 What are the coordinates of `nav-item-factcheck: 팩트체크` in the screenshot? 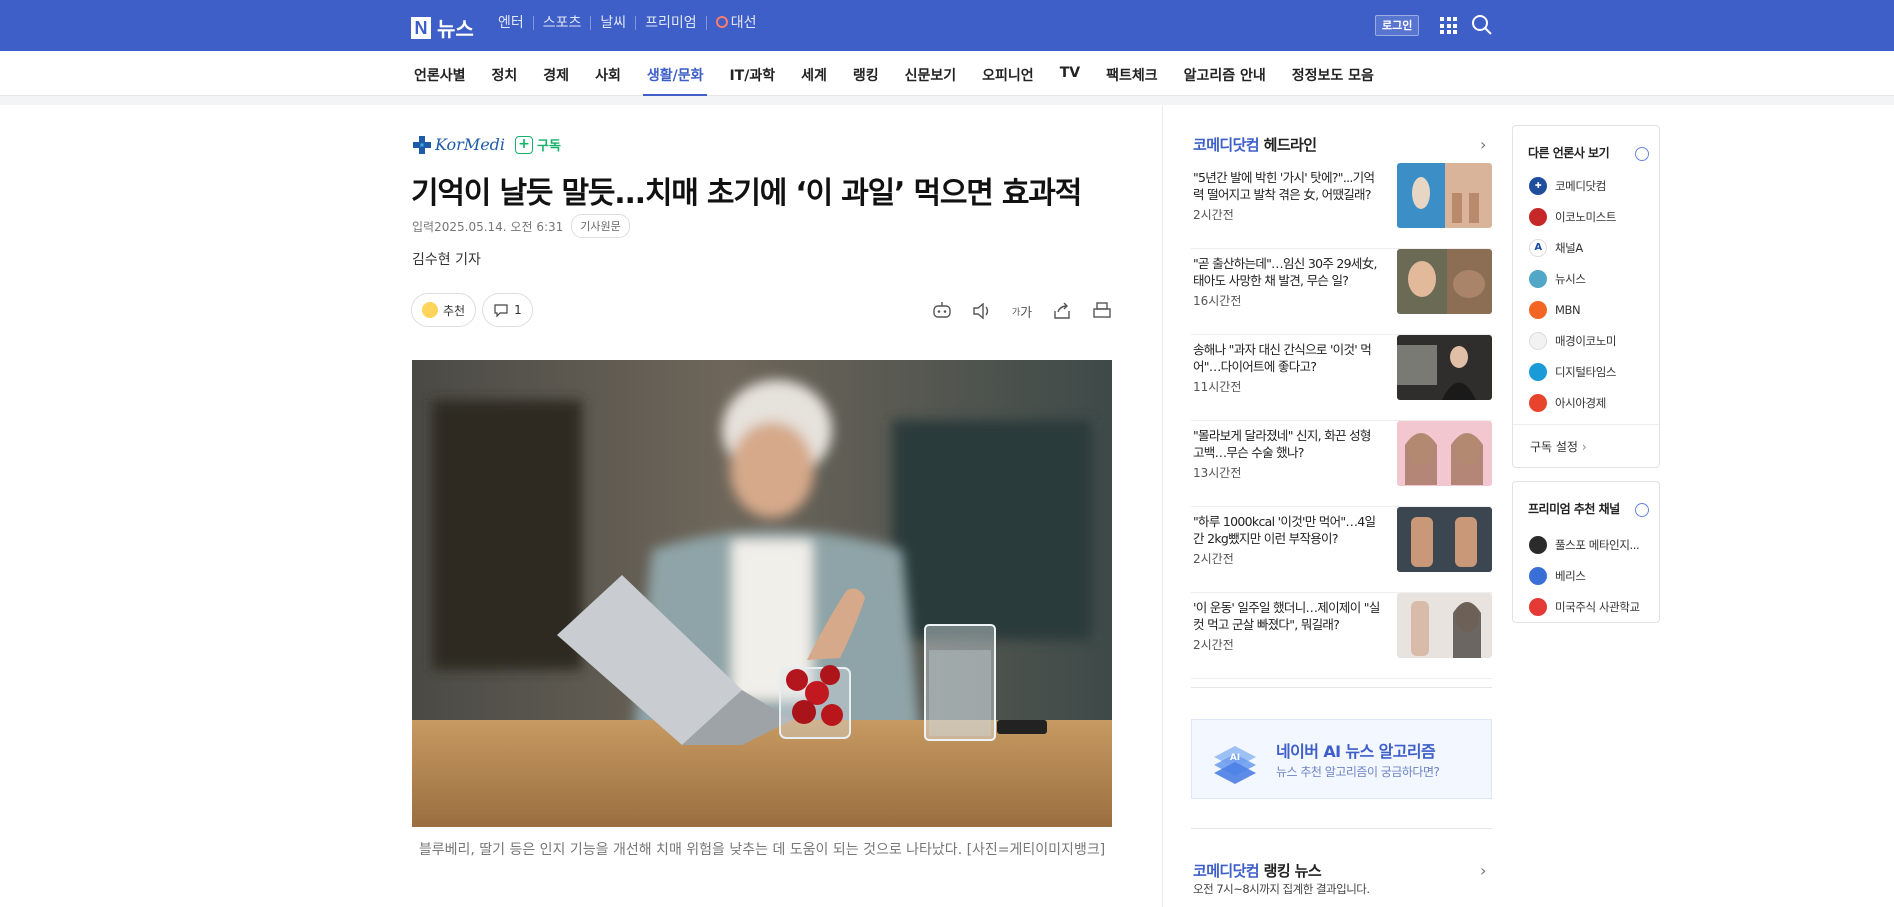 It's located at (1132, 80).